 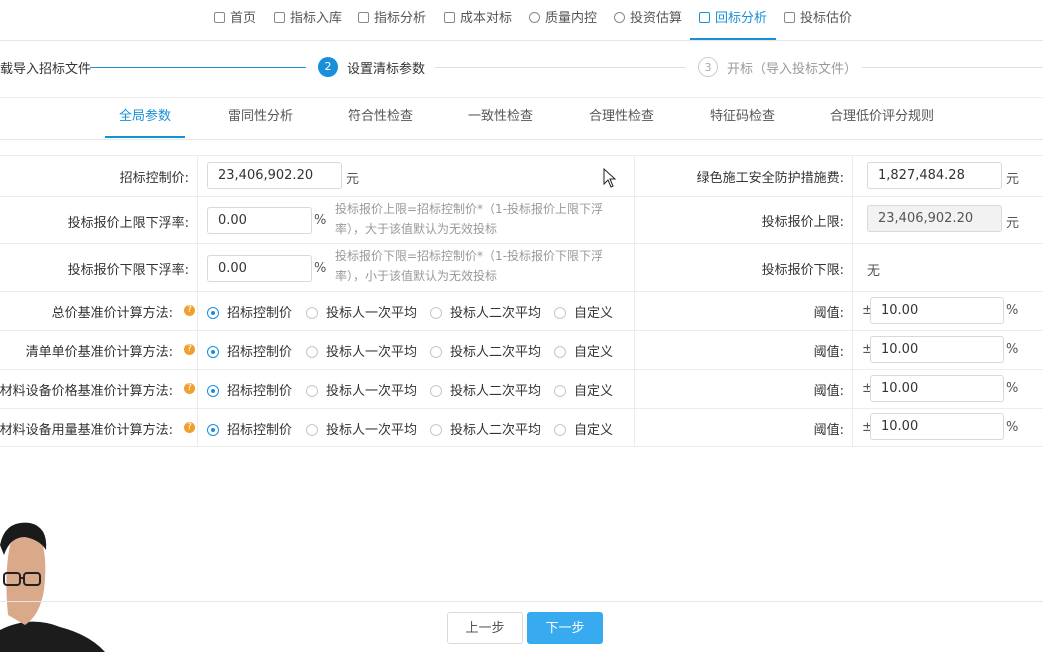 I want to click on lower-hint-line1: 投标报价下限=招标控制价*（1-投标报价下限下浮, so click(x=469, y=256).